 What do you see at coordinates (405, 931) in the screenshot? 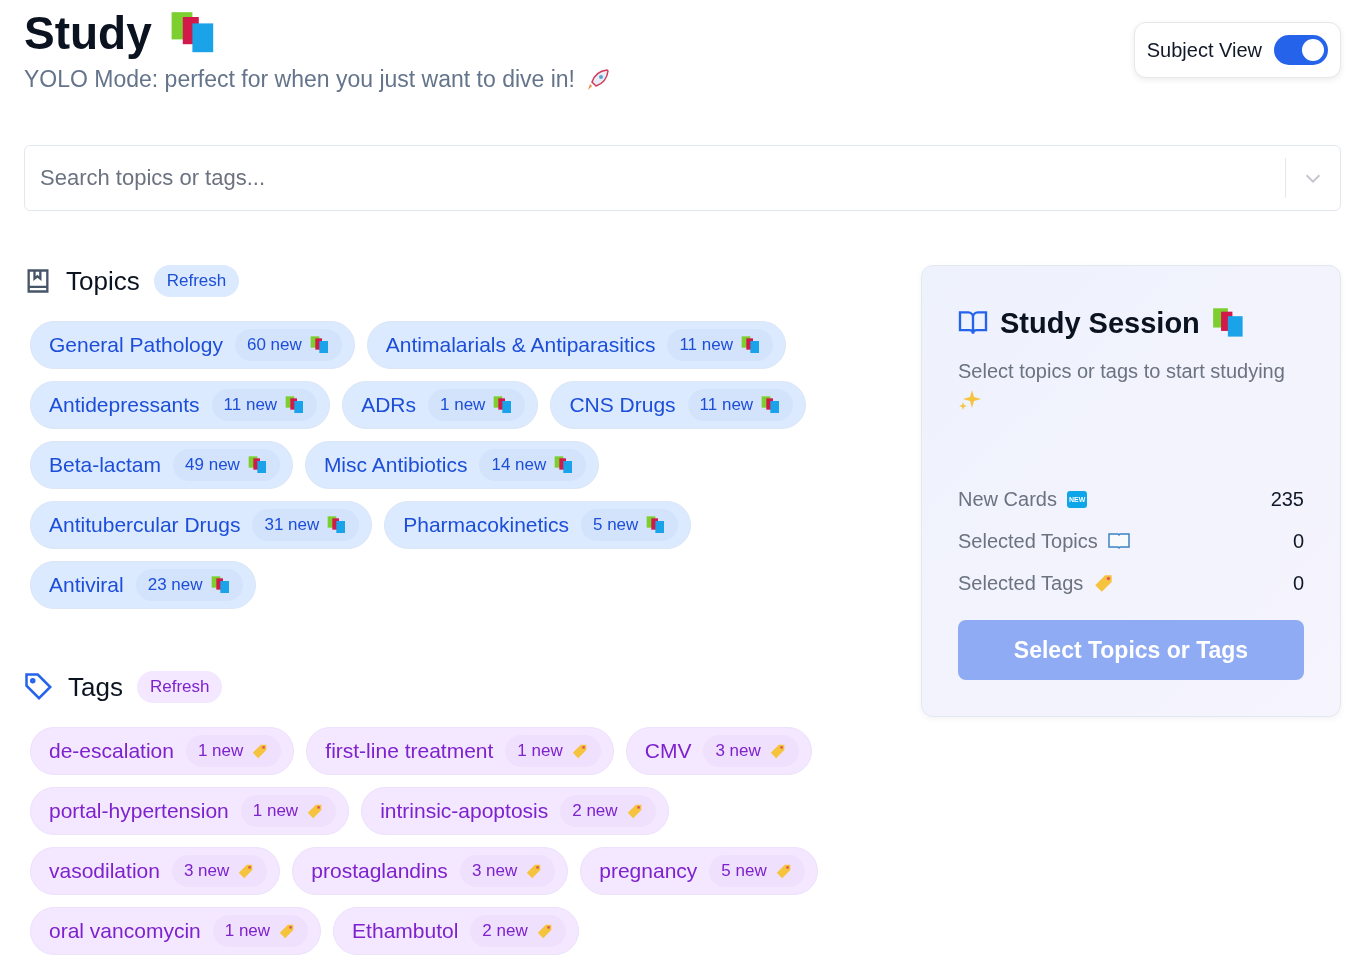
I see `chip-label: Ethambutol` at bounding box center [405, 931].